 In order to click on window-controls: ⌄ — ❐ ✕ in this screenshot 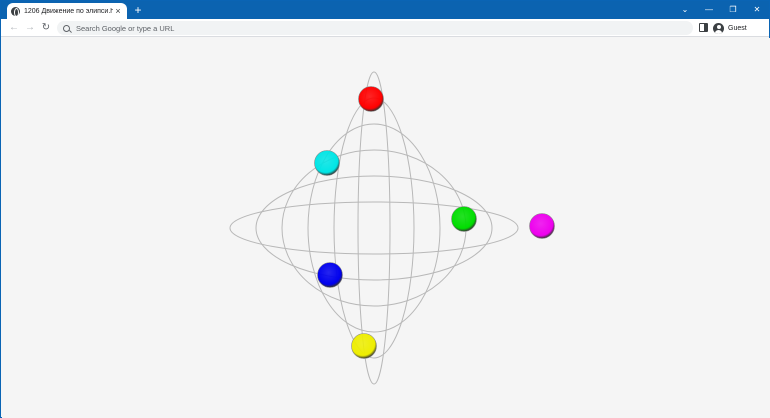, I will do `click(721, 10)`.